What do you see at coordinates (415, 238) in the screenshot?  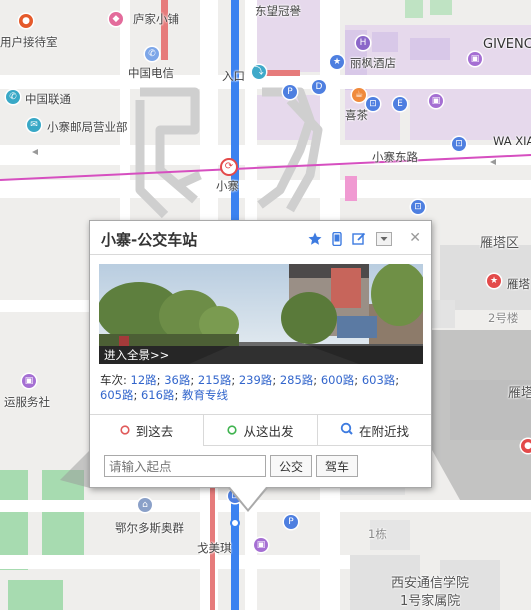 I see `close-icon: ✕` at bounding box center [415, 238].